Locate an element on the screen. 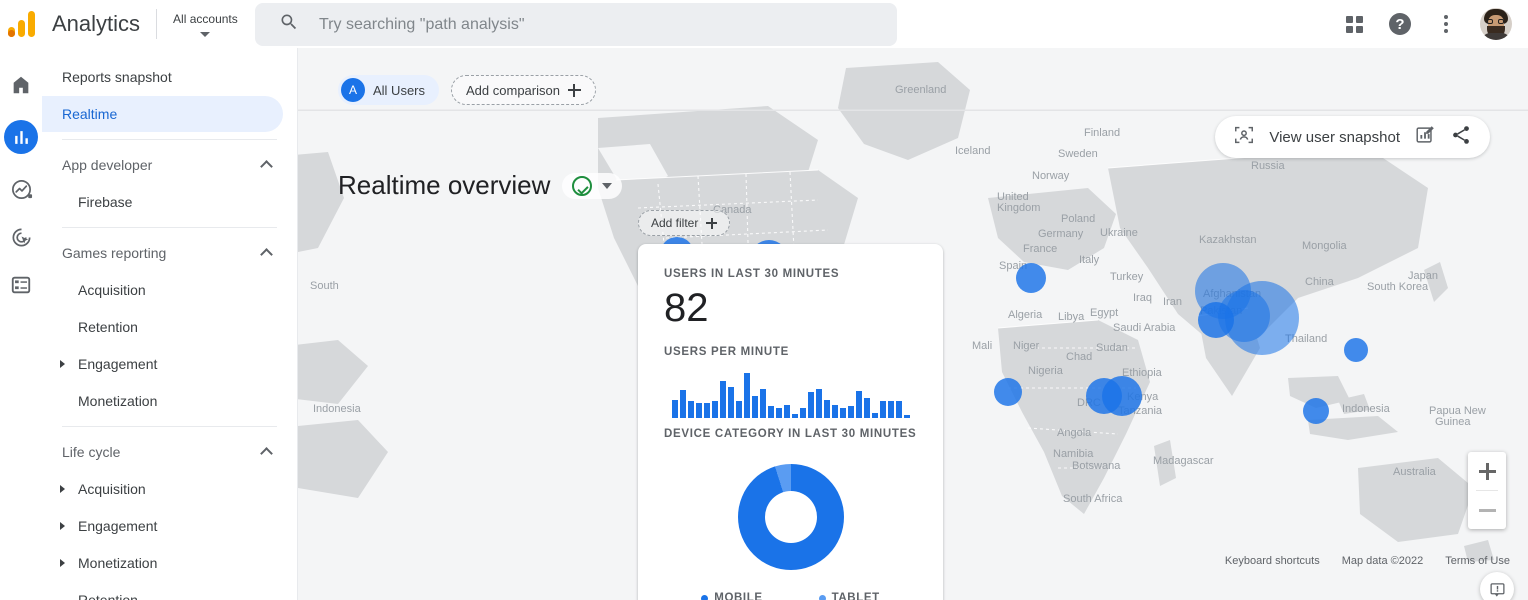 Image resolution: width=1528 pixels, height=600 pixels. sidebar-item-realtime: Realtime is located at coordinates (162, 114).